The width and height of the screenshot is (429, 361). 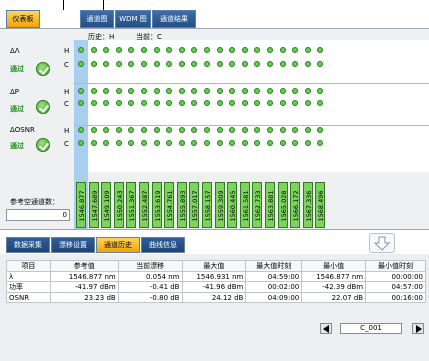 What do you see at coordinates (295, 205) in the screenshot?
I see `channel-box: 1566.172` at bounding box center [295, 205].